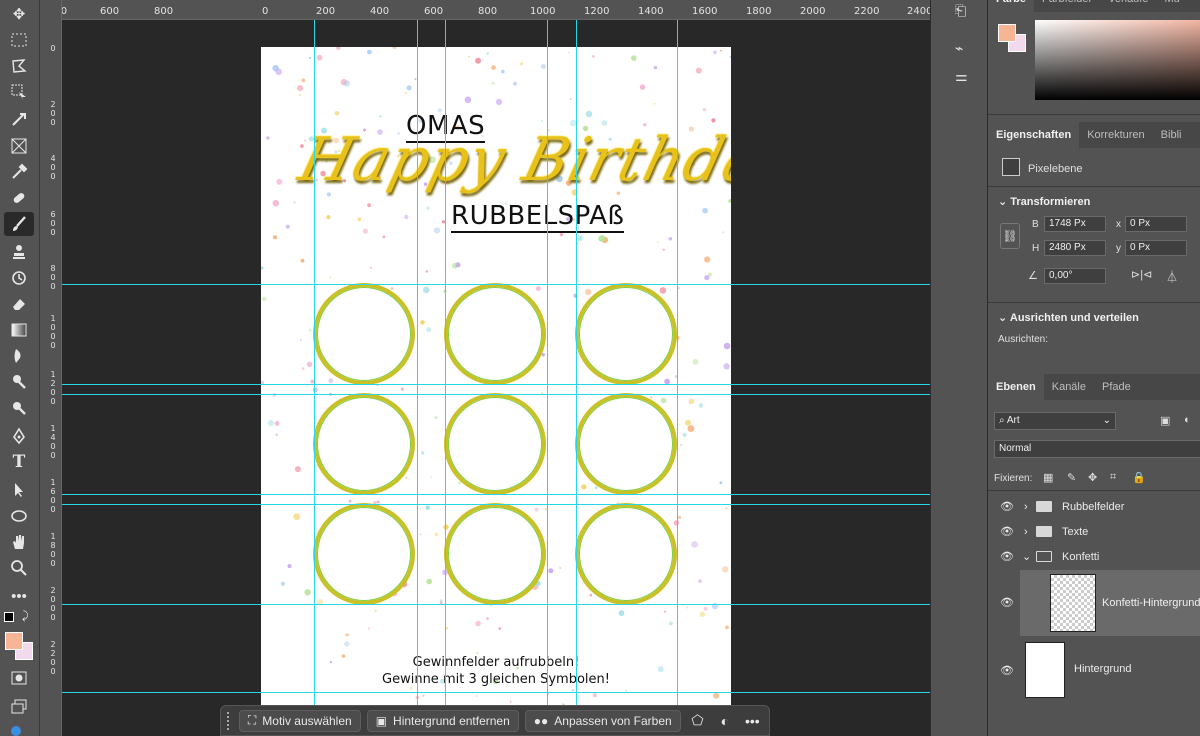 The height and width of the screenshot is (736, 1200). What do you see at coordinates (724, 721) in the screenshot?
I see `adjustment-icon: ◐` at bounding box center [724, 721].